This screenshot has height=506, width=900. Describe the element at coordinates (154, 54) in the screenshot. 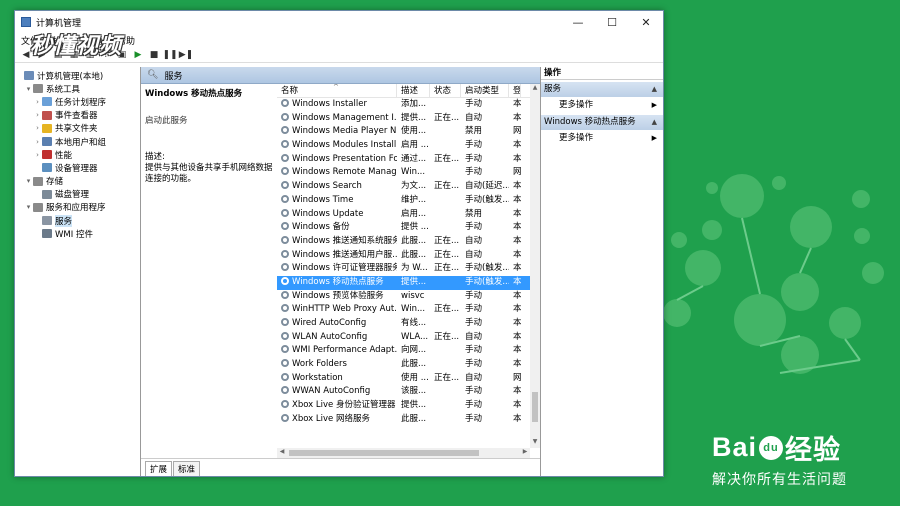

I see `stop-icon: ■` at that location.